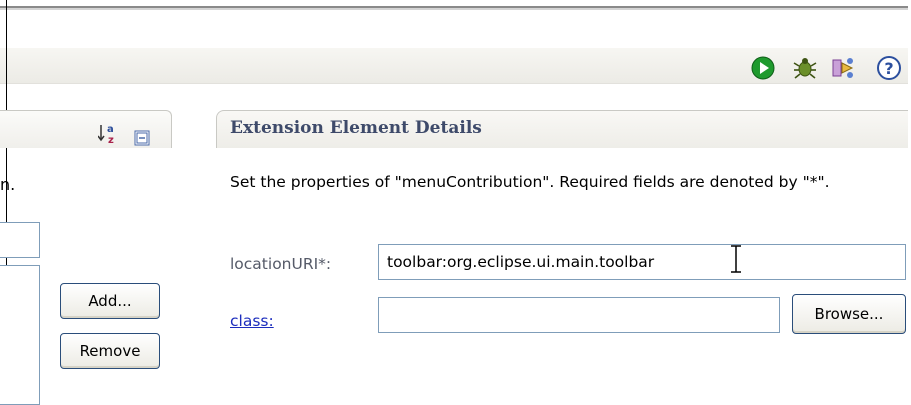  Describe the element at coordinates (455, 9) in the screenshot. I see `window-top-border-shadow` at that location.